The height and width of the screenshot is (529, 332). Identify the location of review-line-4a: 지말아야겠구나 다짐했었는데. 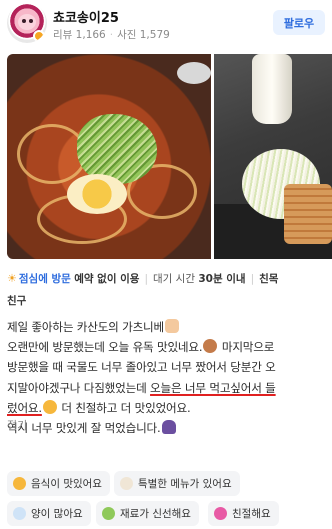
(79, 387).